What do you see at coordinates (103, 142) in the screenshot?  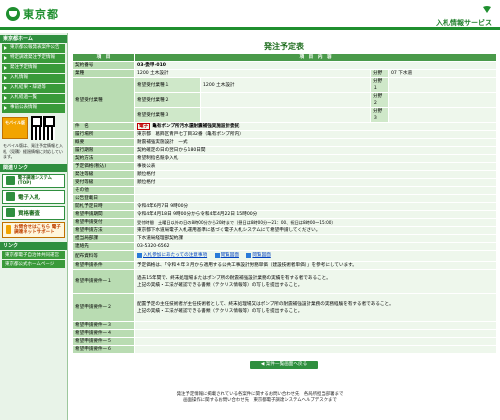 I see `label-gaiyo: 概要` at bounding box center [103, 142].